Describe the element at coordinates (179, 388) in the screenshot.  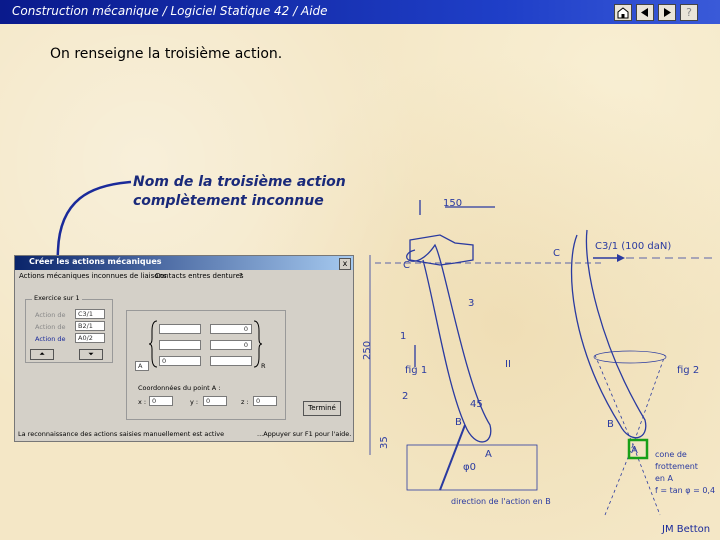
I see `coords-title: Coordonnées du point A :` at that location.